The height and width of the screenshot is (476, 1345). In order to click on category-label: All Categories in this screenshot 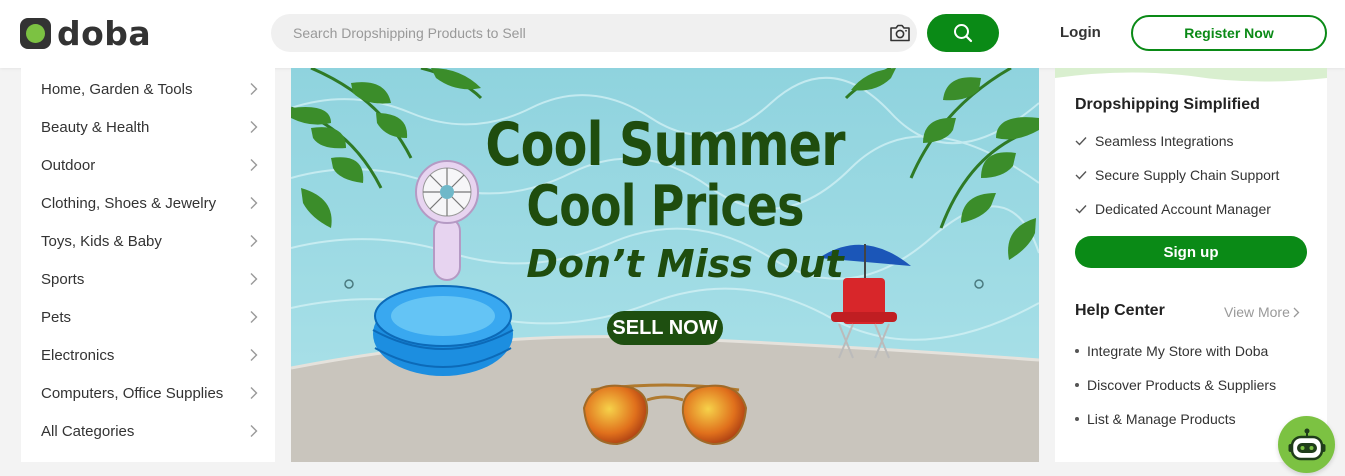, I will do `click(88, 431)`.